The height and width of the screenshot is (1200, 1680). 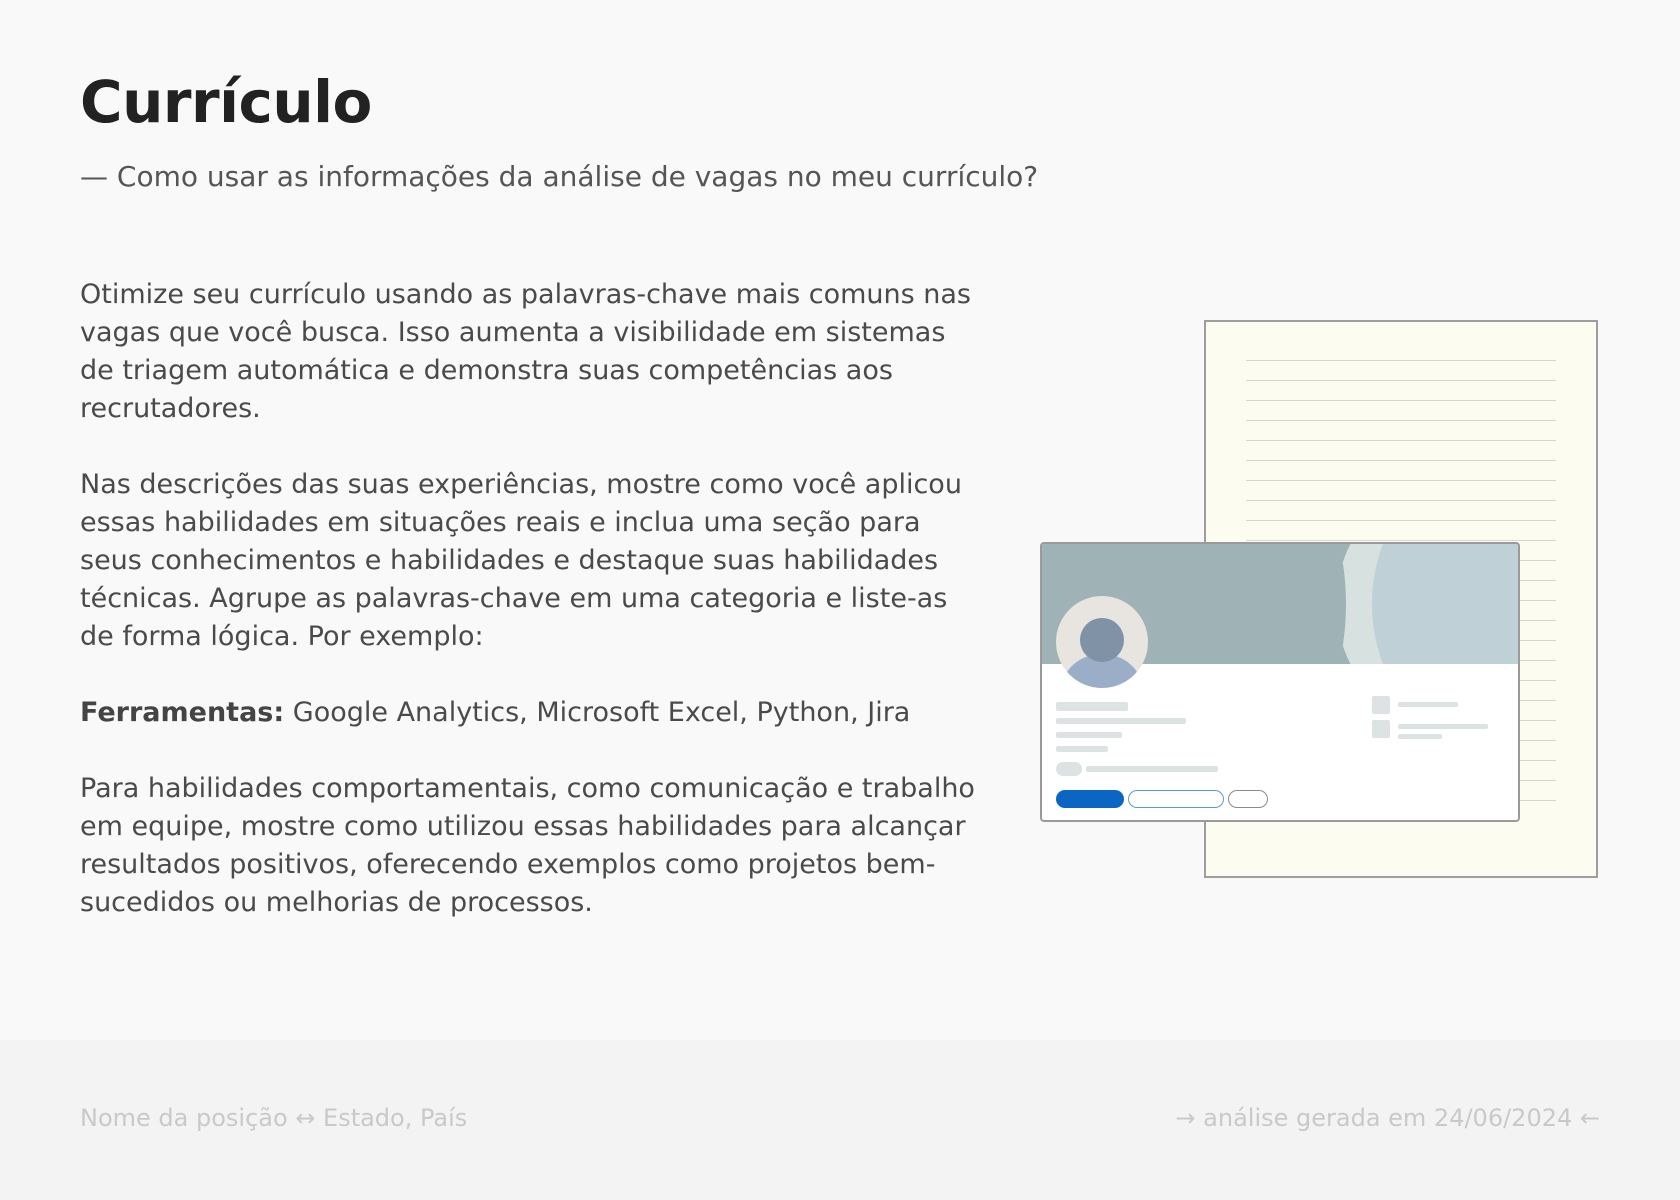 I want to click on profile-card-icon, so click(x=1280, y=682).